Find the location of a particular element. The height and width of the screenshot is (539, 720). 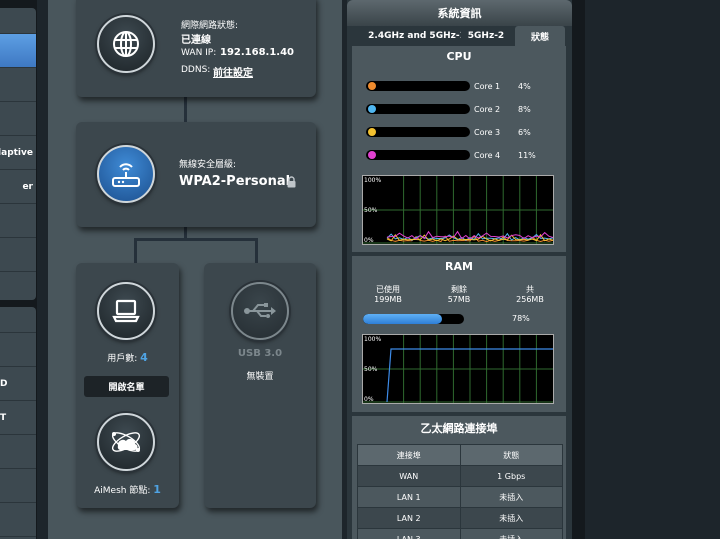

aimesh-count: 1 is located at coordinates (157, 489).